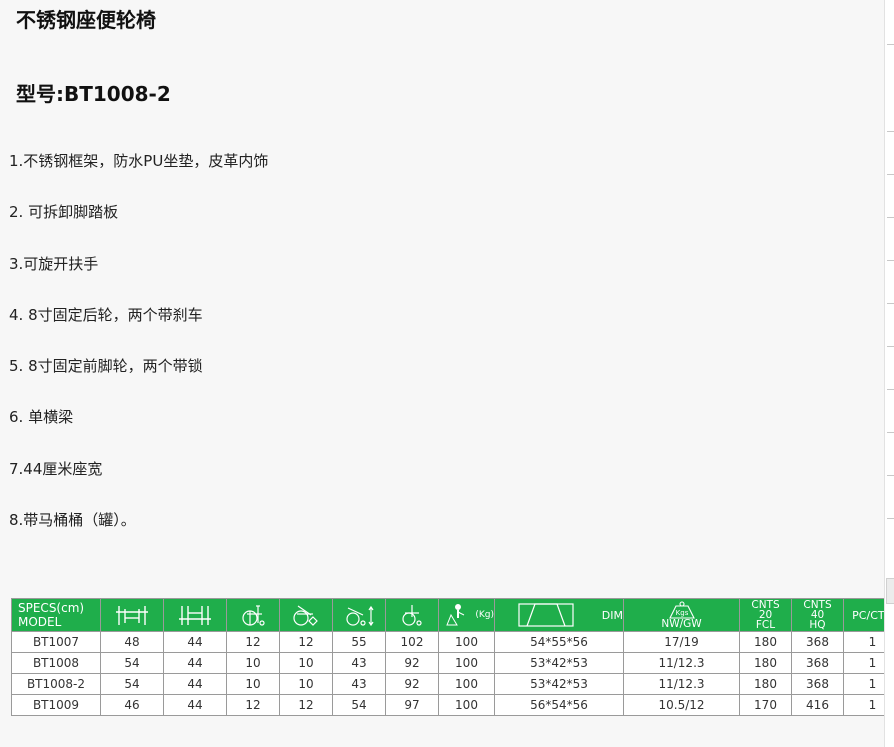  What do you see at coordinates (817, 705) in the screenshot?
I see `cell-cnts40: 416` at bounding box center [817, 705].